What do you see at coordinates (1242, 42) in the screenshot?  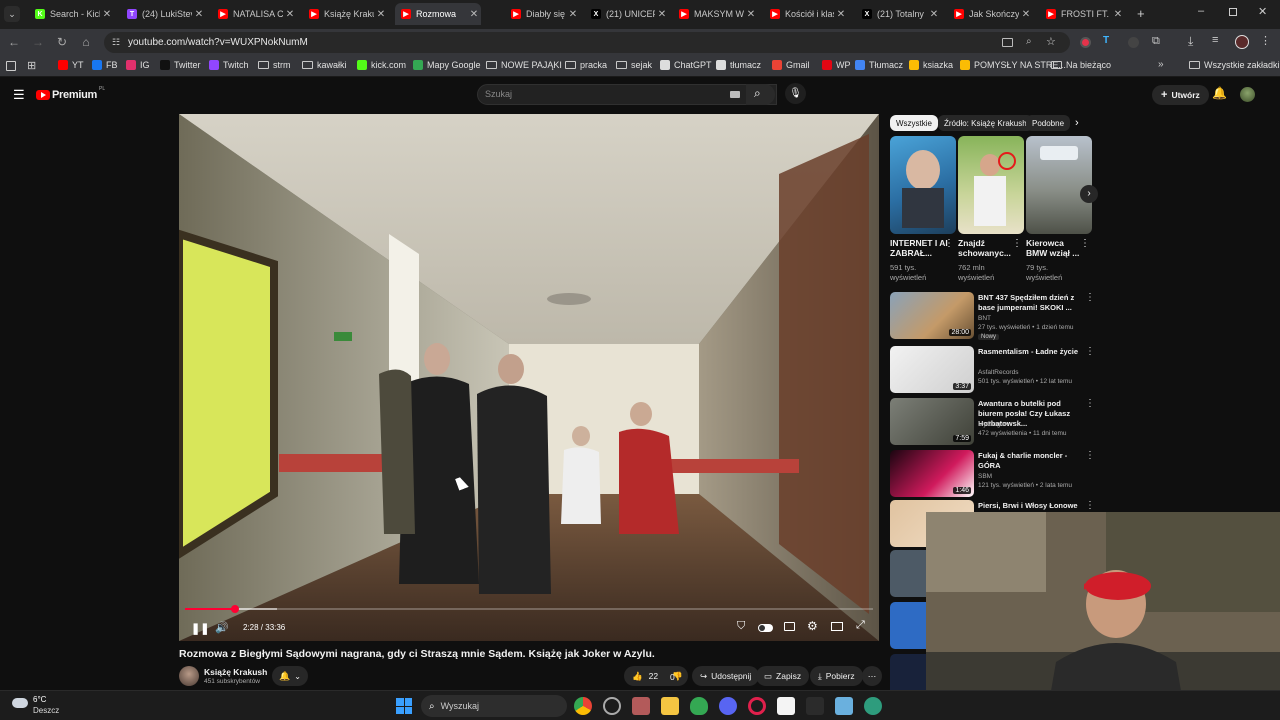 I see `profile-avatar` at bounding box center [1242, 42].